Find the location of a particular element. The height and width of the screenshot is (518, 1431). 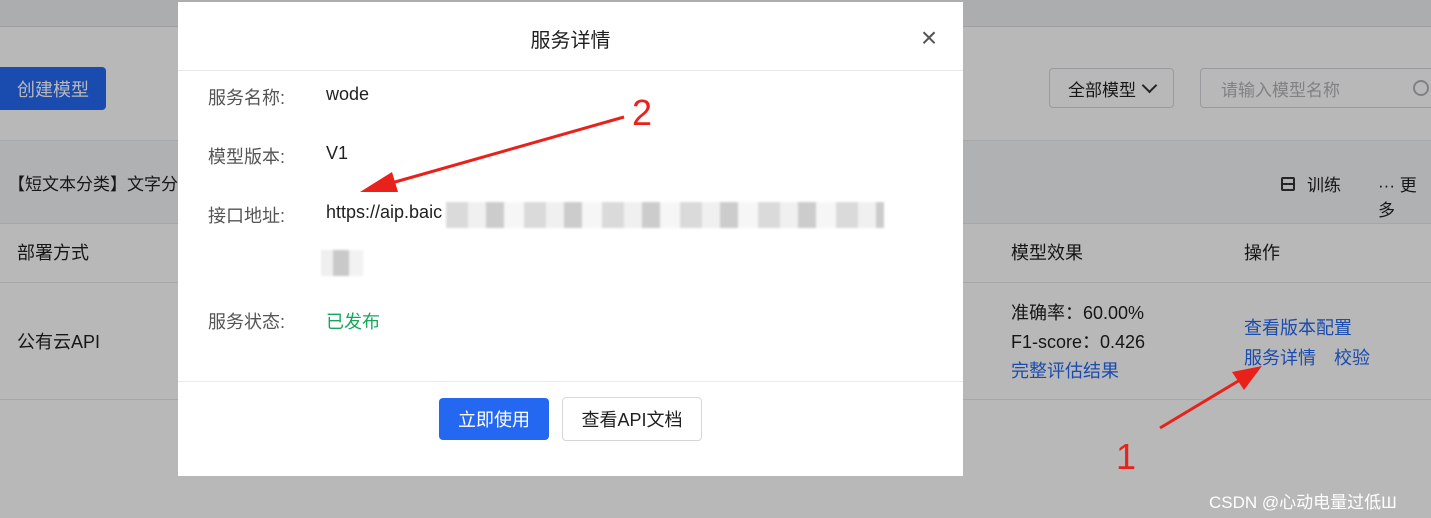

annotation-marker-2: 2 is located at coordinates (642, 112).